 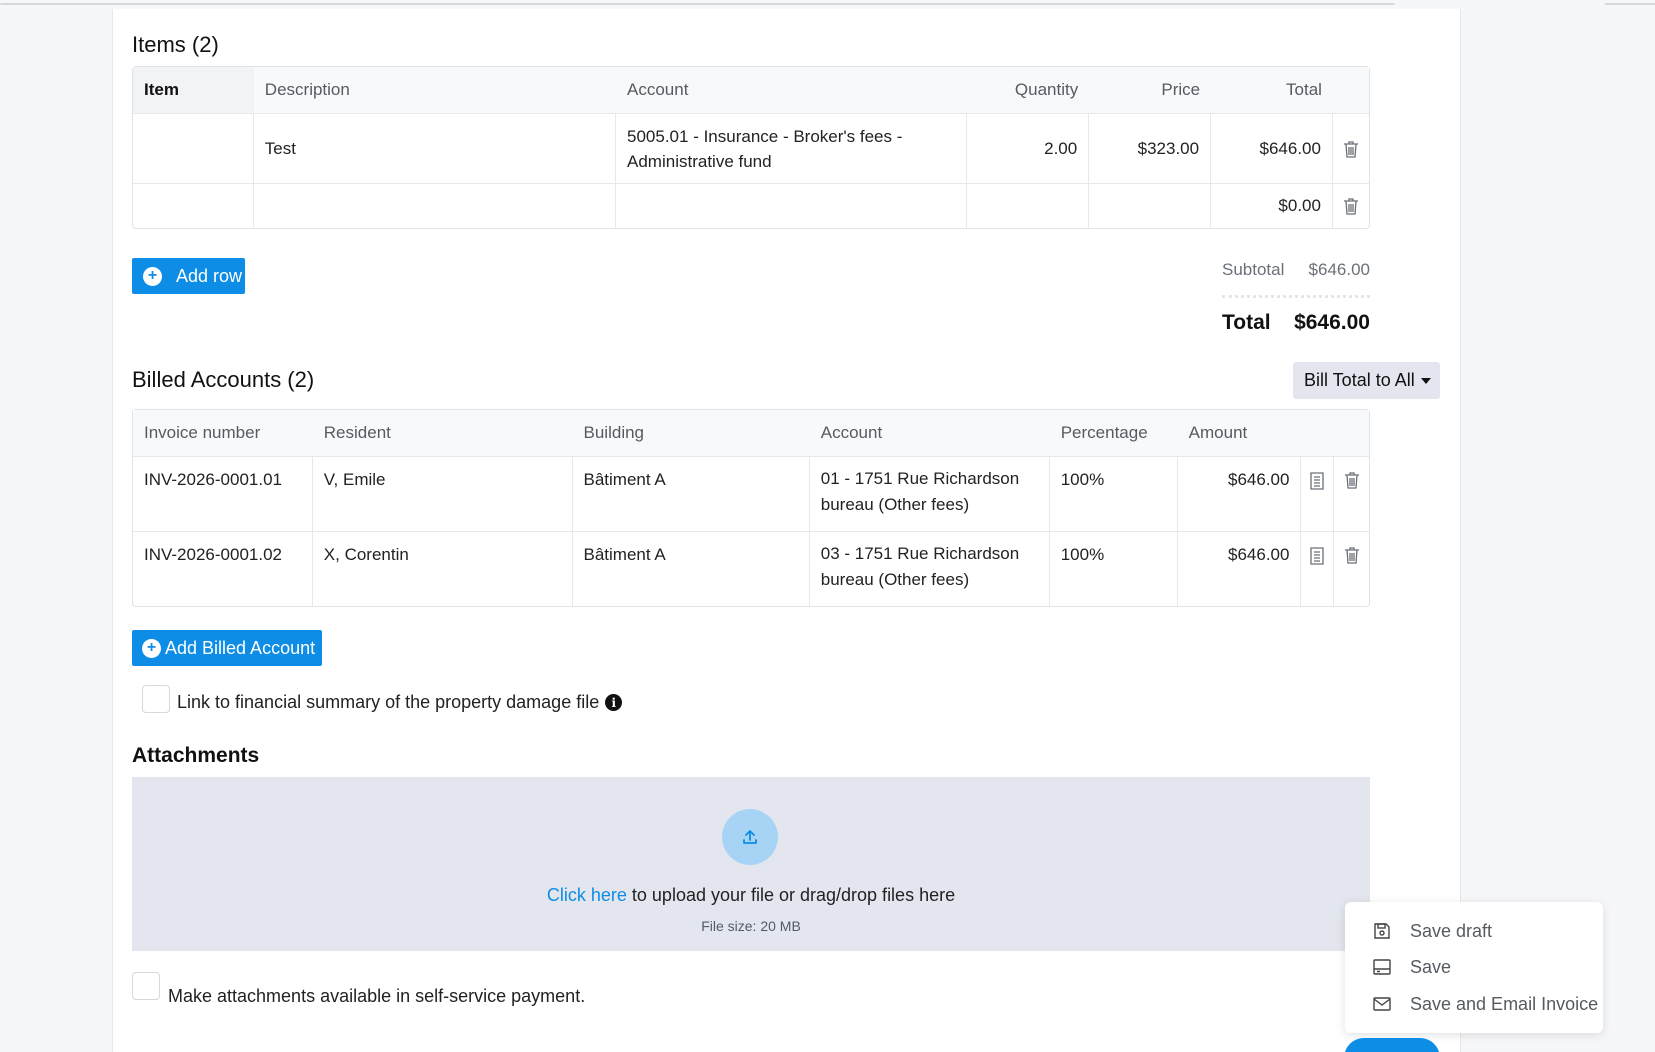 What do you see at coordinates (175, 44) in the screenshot?
I see `items-title: Items (2)` at bounding box center [175, 44].